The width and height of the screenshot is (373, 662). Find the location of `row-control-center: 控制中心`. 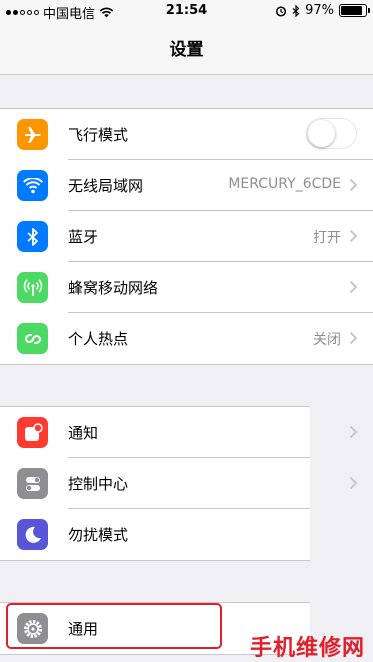

row-control-center: 控制中心 is located at coordinates (179, 483).